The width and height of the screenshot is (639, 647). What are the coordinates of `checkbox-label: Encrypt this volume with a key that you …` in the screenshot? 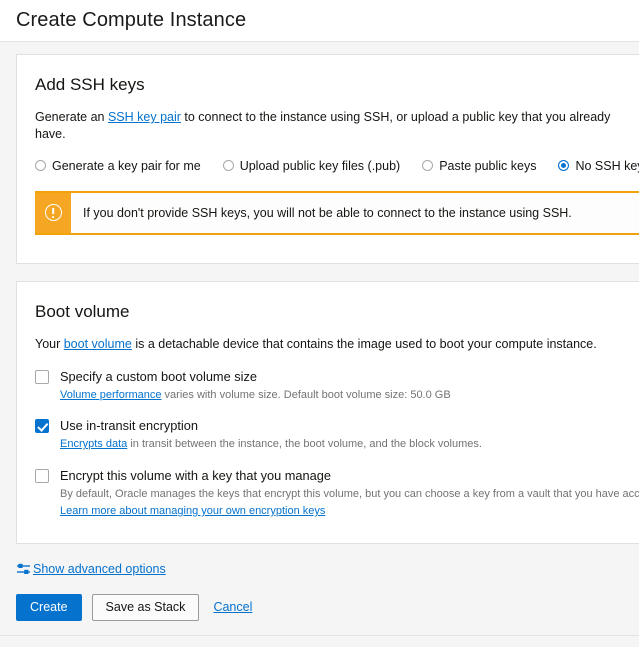 It's located at (196, 476).